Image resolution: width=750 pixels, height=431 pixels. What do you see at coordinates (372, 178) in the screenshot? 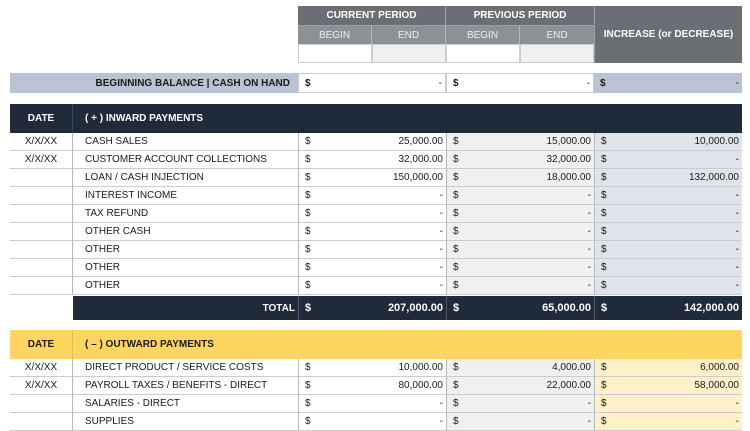
I see `row-current-amount: $ 150,000.00` at bounding box center [372, 178].